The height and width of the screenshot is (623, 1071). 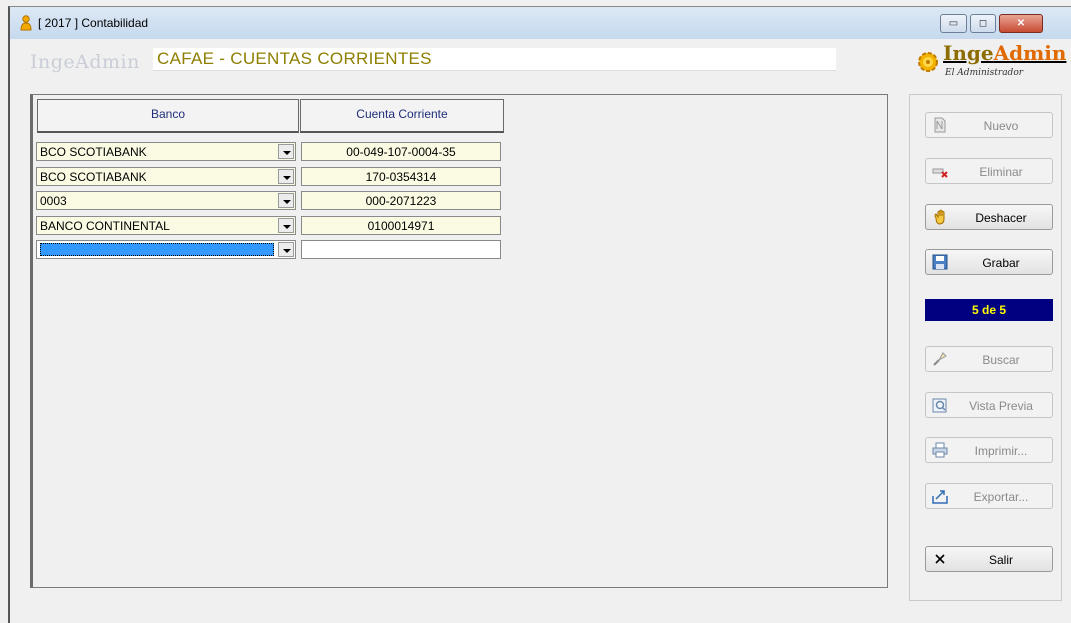 What do you see at coordinates (940, 125) in the screenshot?
I see `new-document-icon` at bounding box center [940, 125].